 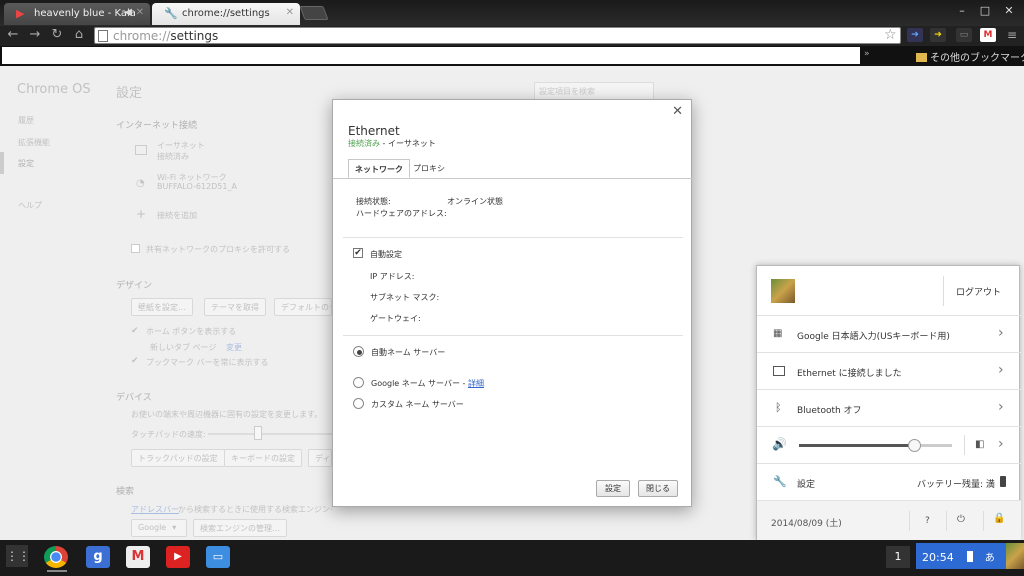 I want to click on gateway-label: ゲートウェイ:, so click(x=395, y=318).